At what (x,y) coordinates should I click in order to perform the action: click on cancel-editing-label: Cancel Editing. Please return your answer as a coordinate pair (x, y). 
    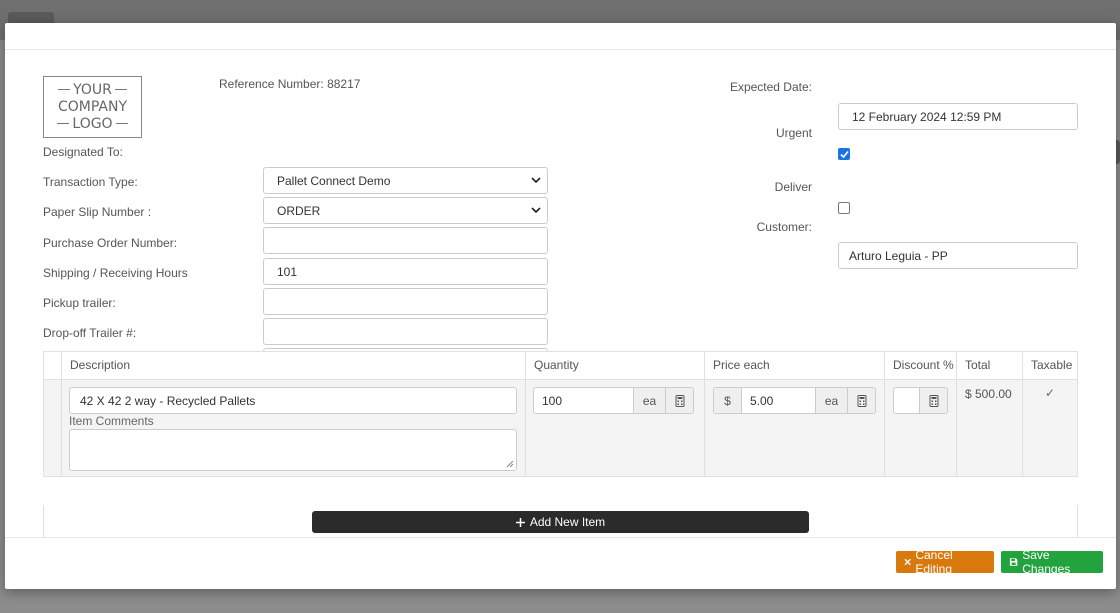
    Looking at the image, I should click on (934, 562).